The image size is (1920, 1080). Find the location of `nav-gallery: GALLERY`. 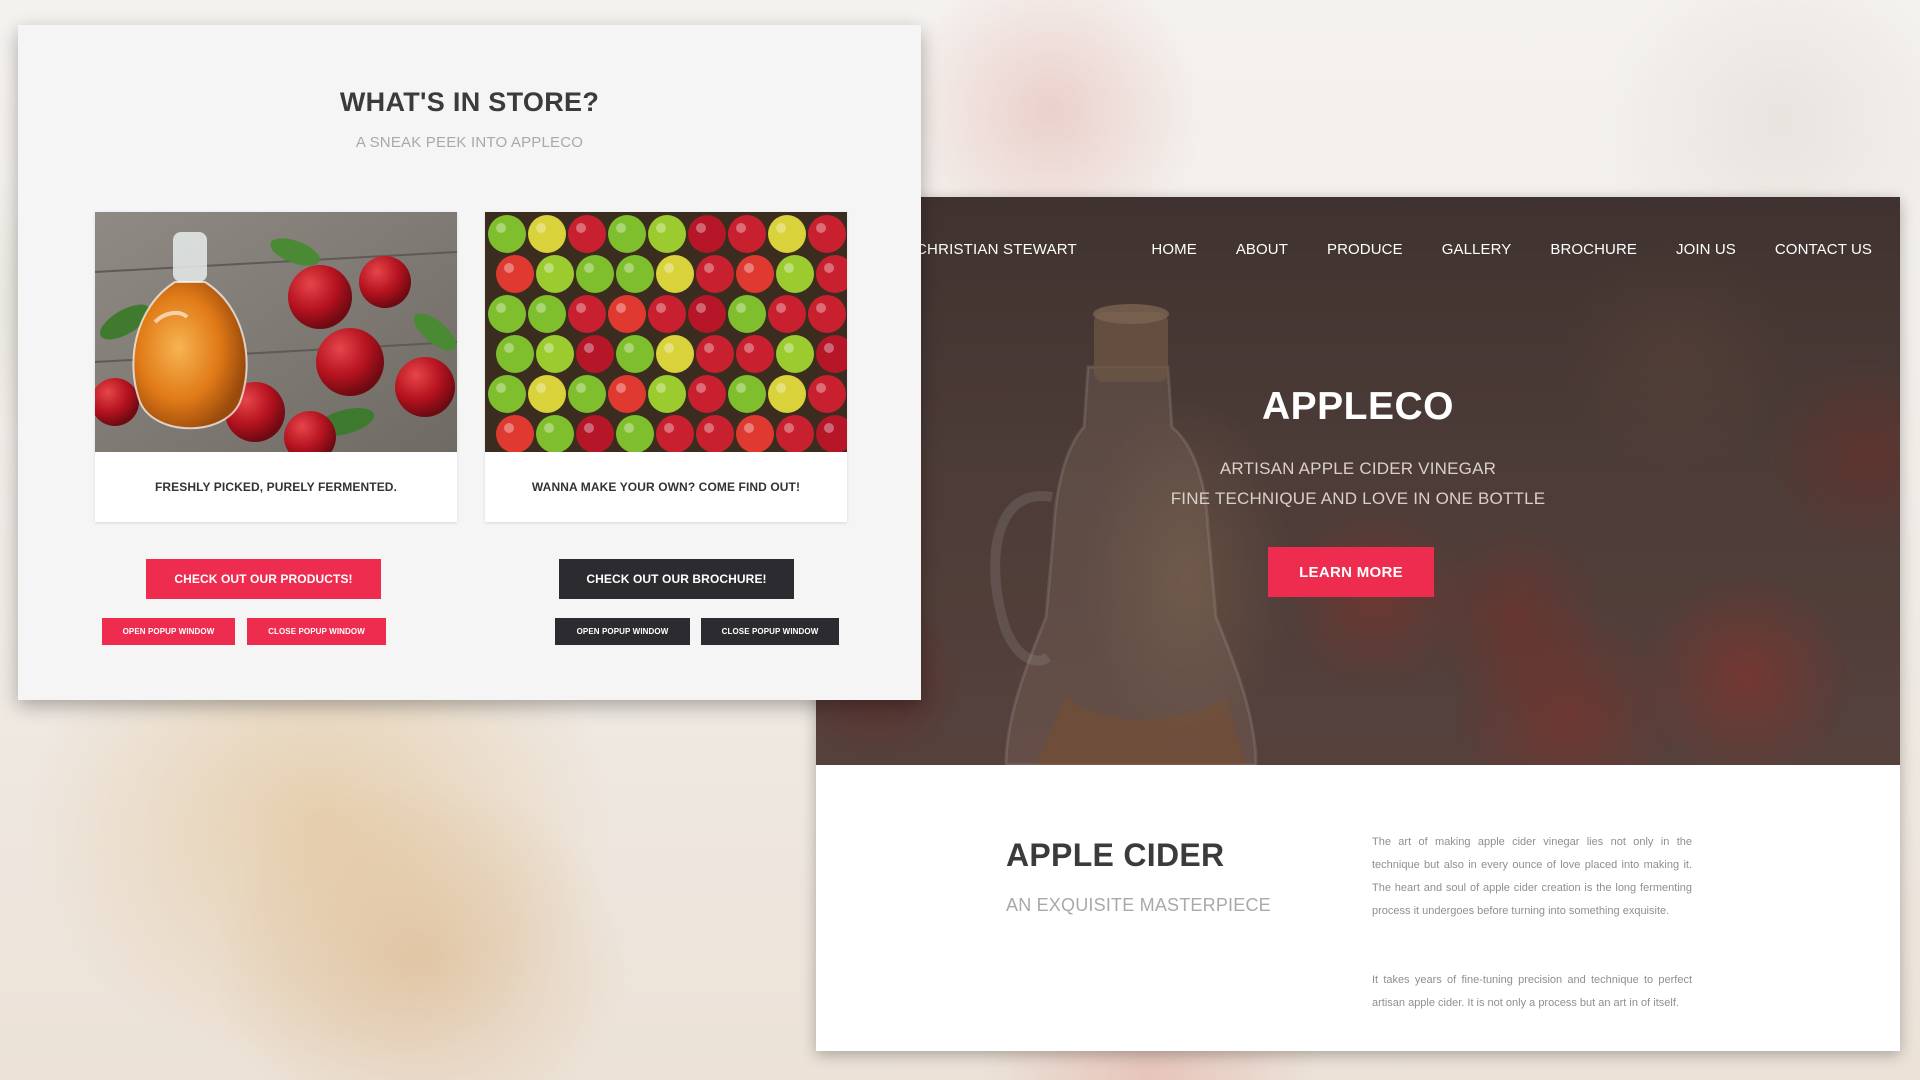

nav-gallery: GALLERY is located at coordinates (1477, 249).